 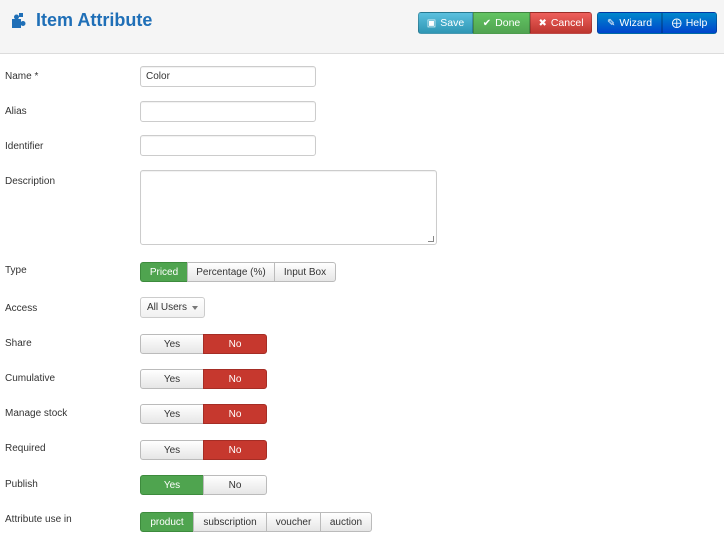 What do you see at coordinates (172, 485) in the screenshot?
I see `publish-yes-button: Yes` at bounding box center [172, 485].